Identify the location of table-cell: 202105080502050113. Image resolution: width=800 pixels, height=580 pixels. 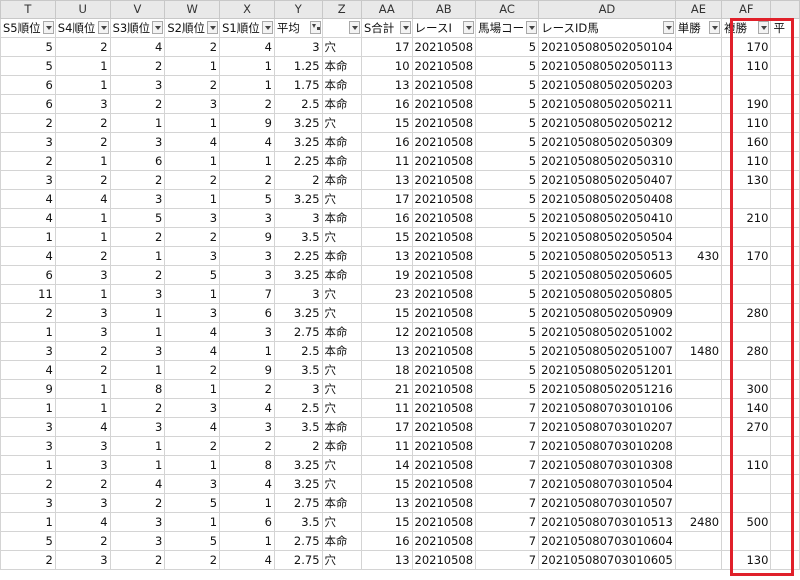
(607, 66).